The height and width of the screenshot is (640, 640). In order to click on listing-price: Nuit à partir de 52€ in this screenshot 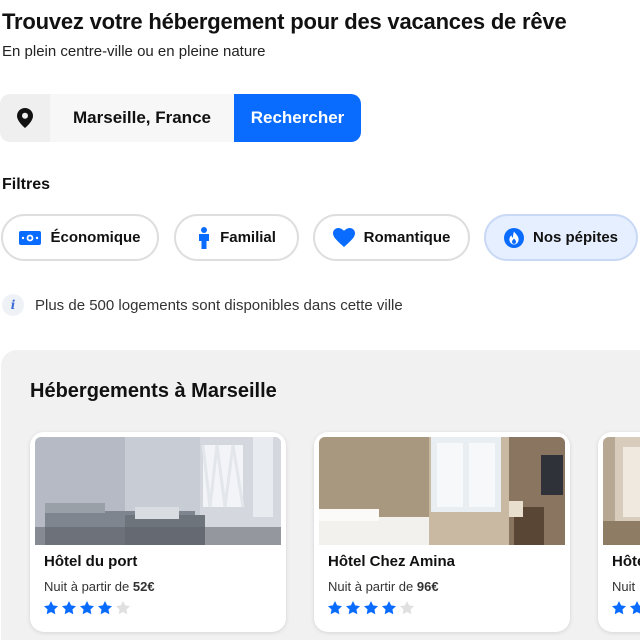, I will do `click(99, 586)`.